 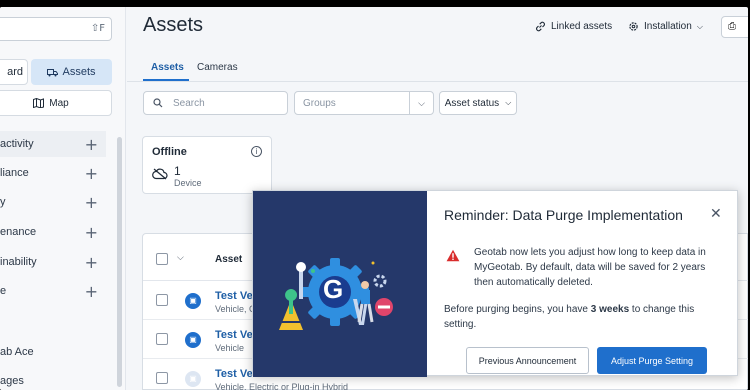 I want to click on search-shortcut-hint: ⇧F, so click(x=97, y=28).